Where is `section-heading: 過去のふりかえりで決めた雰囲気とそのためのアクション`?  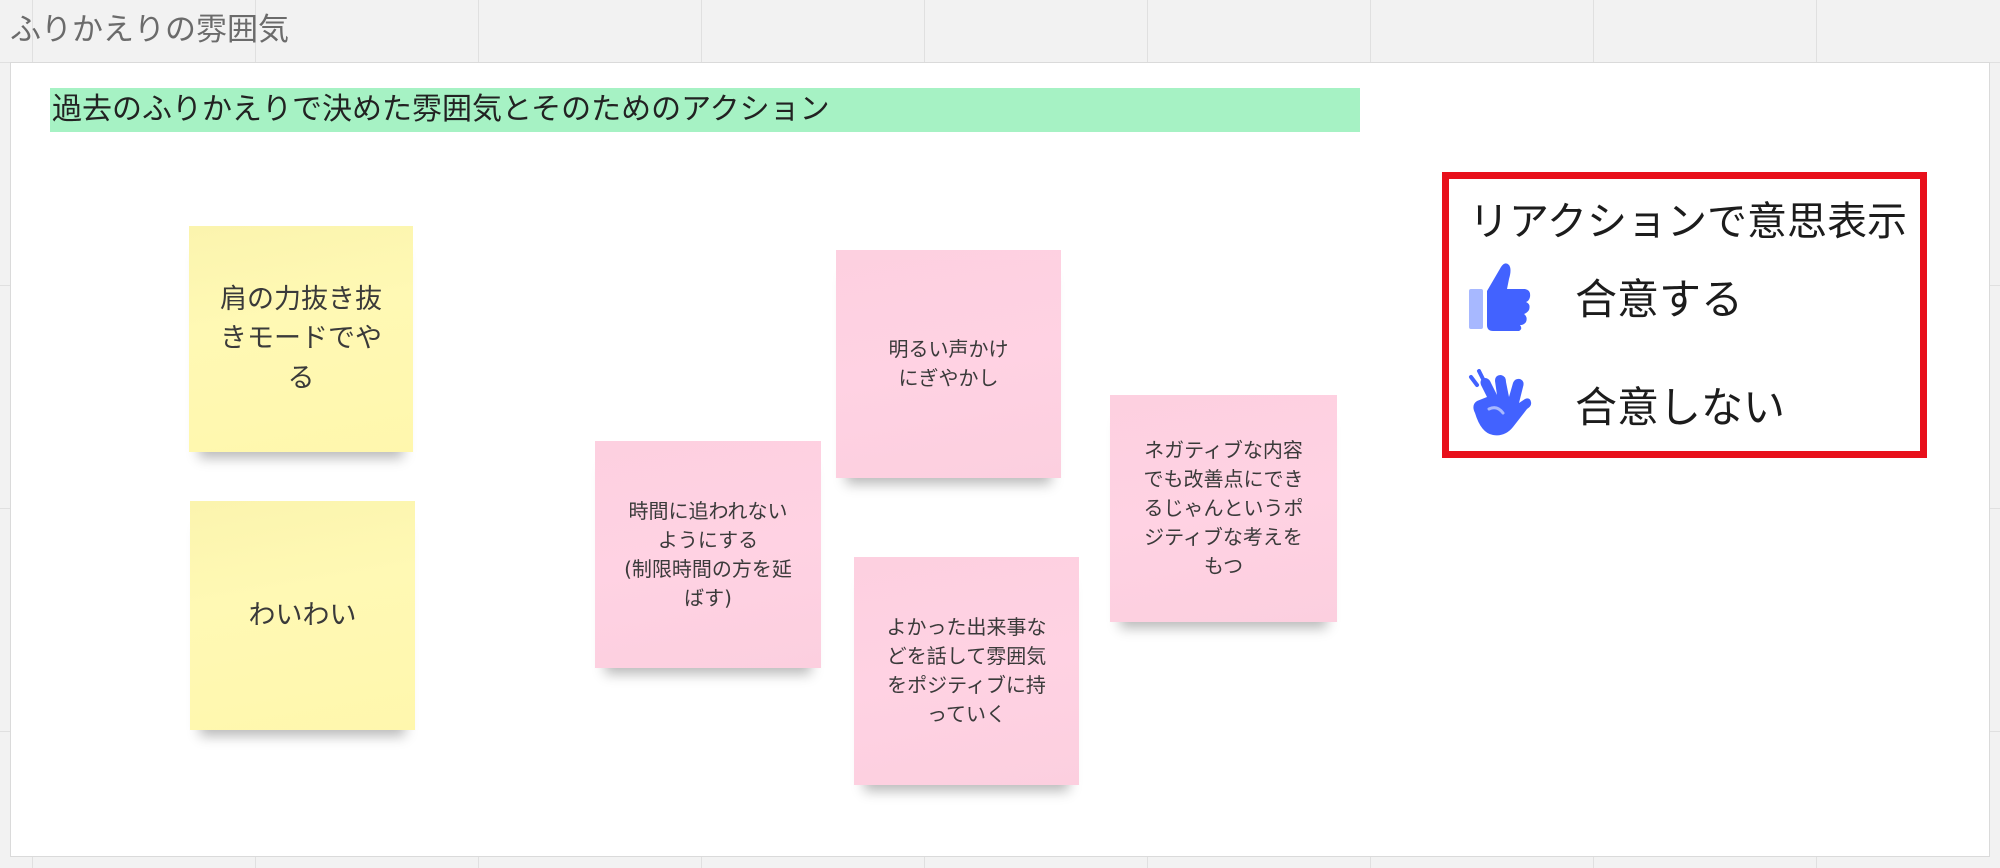
section-heading: 過去のふりかえりで決めた雰囲気とそのためのアクション is located at coordinates (705, 110).